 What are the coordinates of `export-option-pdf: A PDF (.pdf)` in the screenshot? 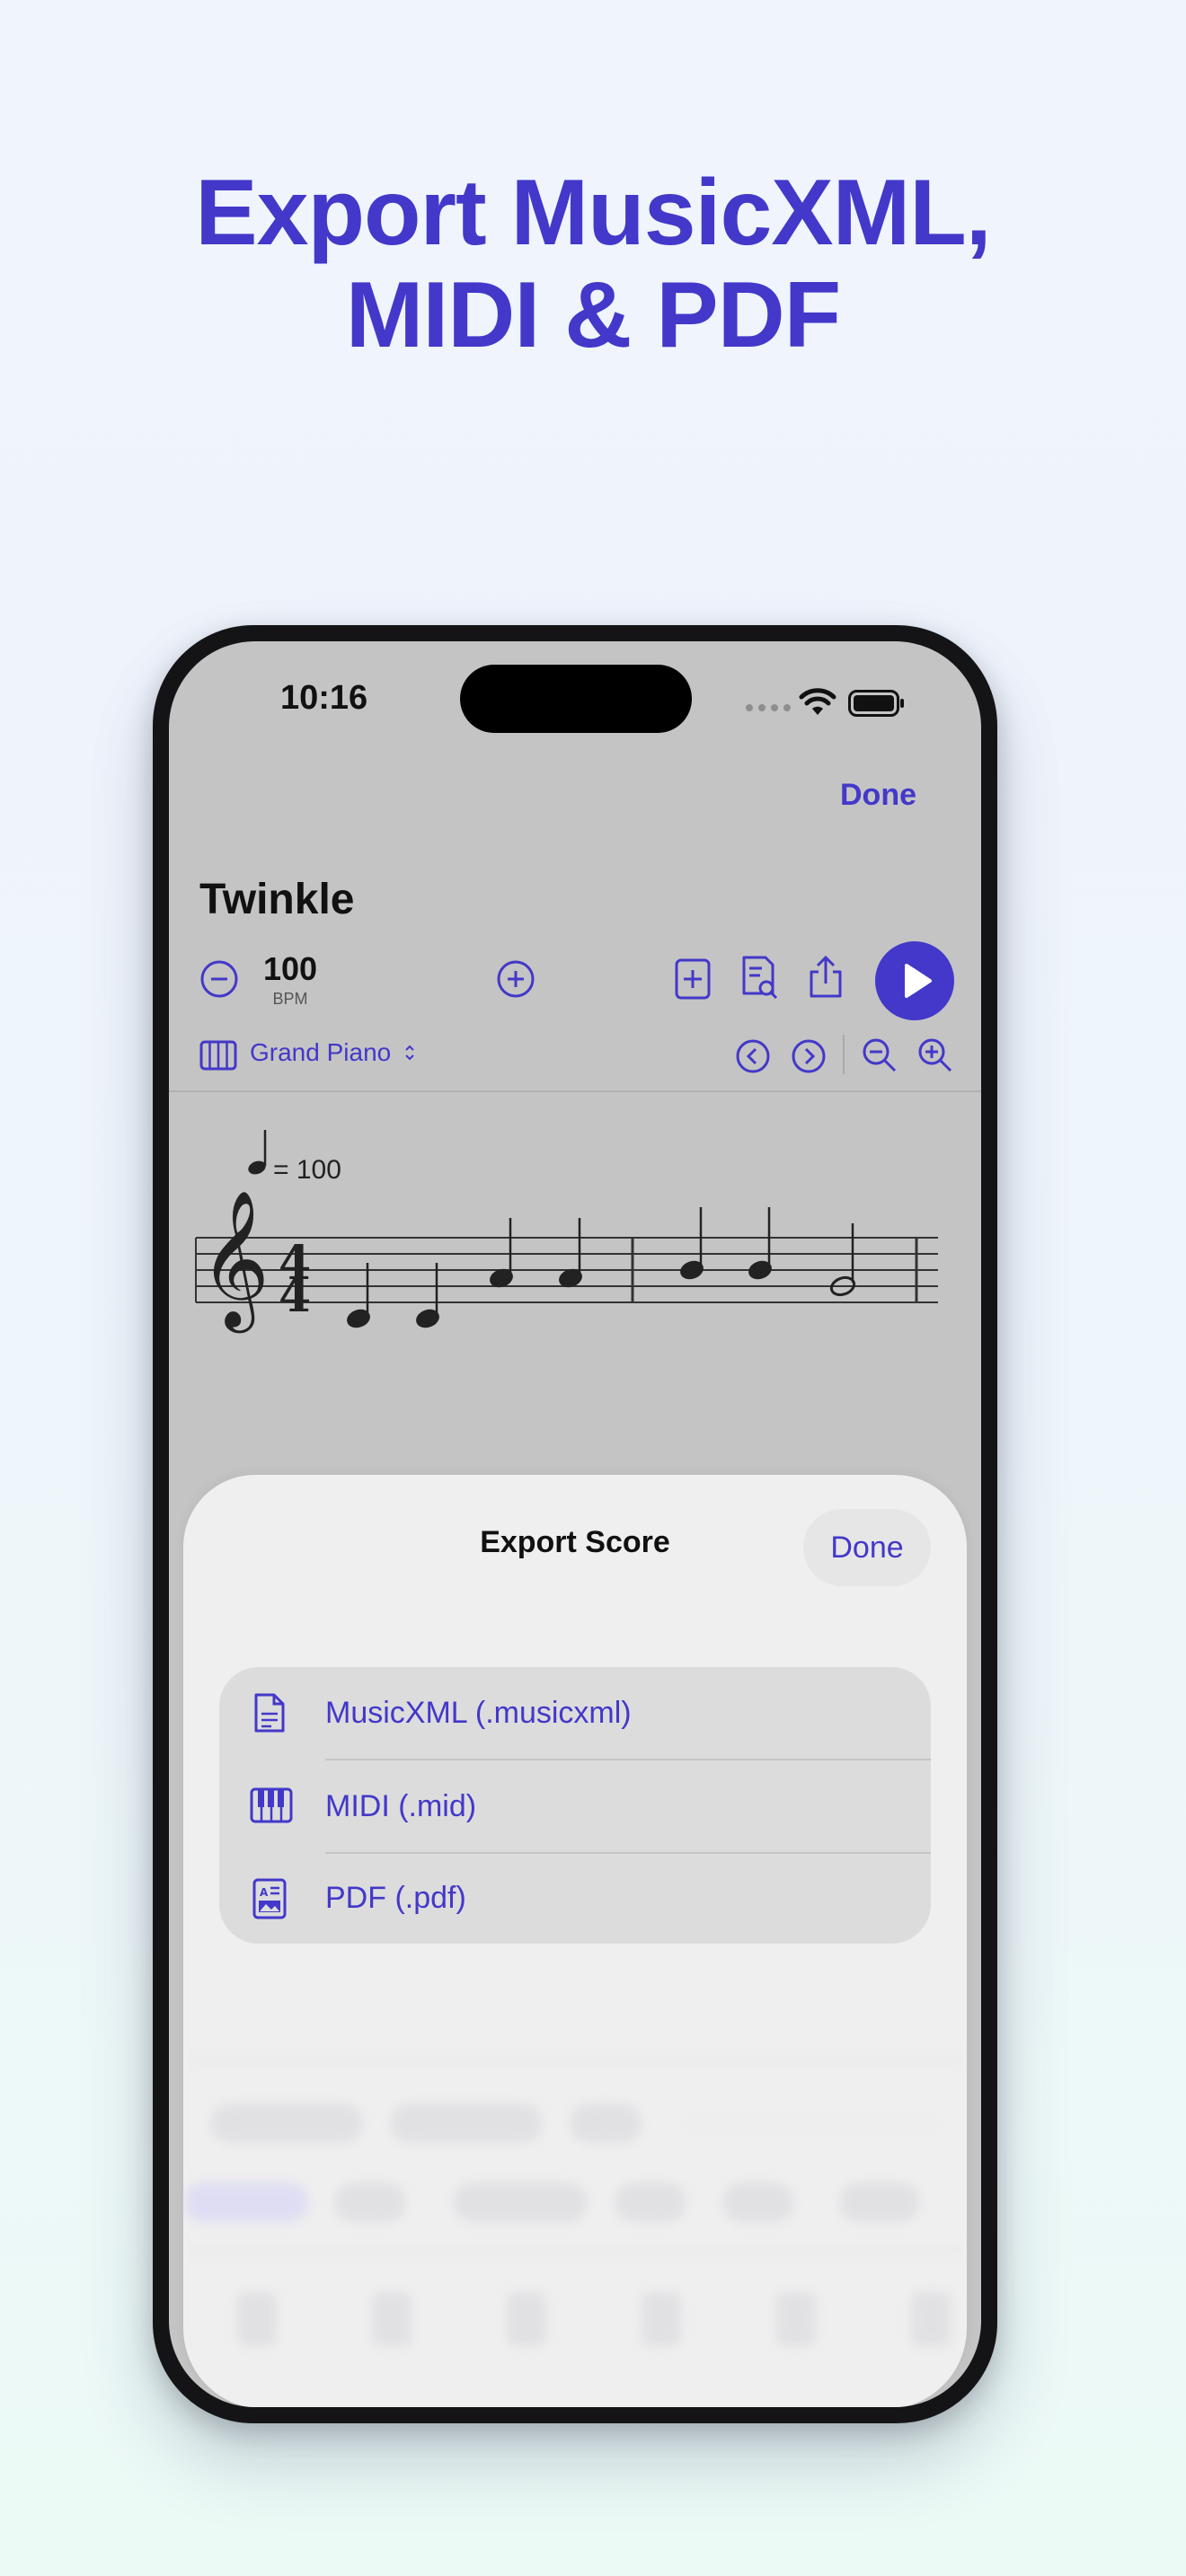 It's located at (575, 1898).